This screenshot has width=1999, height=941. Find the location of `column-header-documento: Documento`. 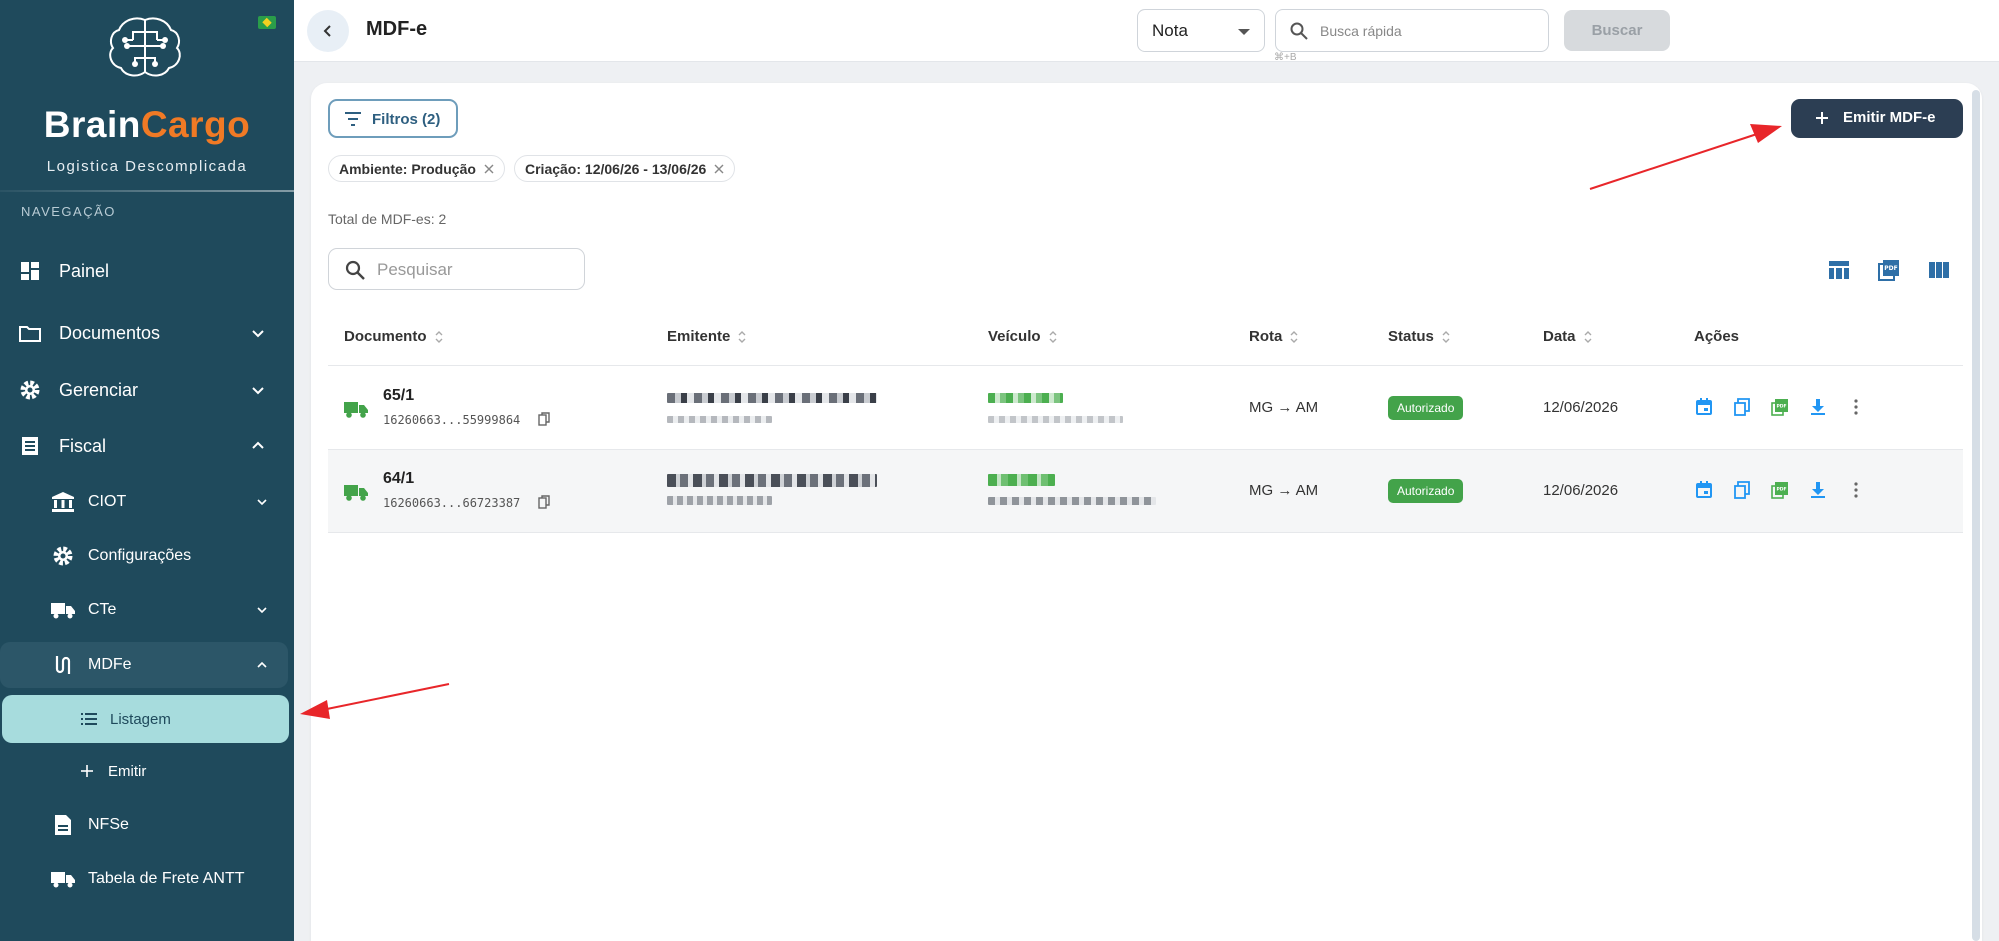

column-header-documento: Documento is located at coordinates (393, 336).